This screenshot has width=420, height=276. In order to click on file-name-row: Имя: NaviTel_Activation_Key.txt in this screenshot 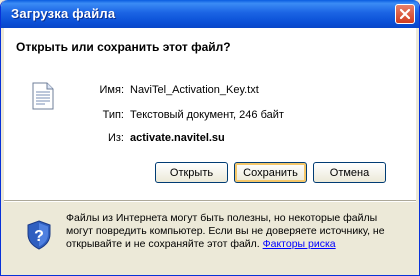, I will do `click(170, 90)`.